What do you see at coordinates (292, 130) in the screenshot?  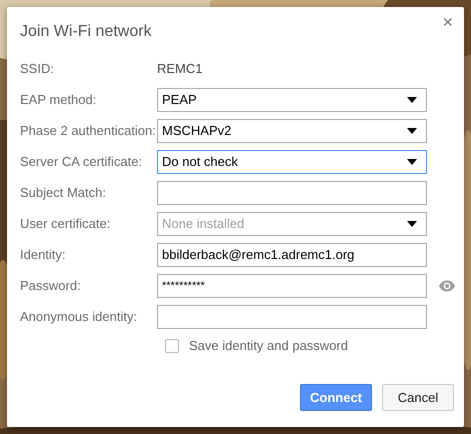 I see `dropdown: MSCHAPv2` at bounding box center [292, 130].